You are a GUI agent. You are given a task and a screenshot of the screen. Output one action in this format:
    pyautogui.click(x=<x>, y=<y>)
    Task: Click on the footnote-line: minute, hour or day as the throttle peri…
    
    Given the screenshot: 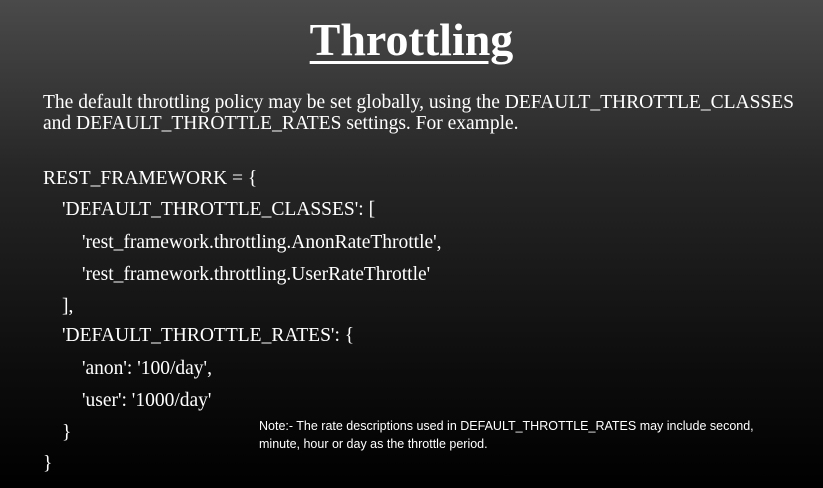 What is the action you would take?
    pyautogui.click(x=373, y=444)
    